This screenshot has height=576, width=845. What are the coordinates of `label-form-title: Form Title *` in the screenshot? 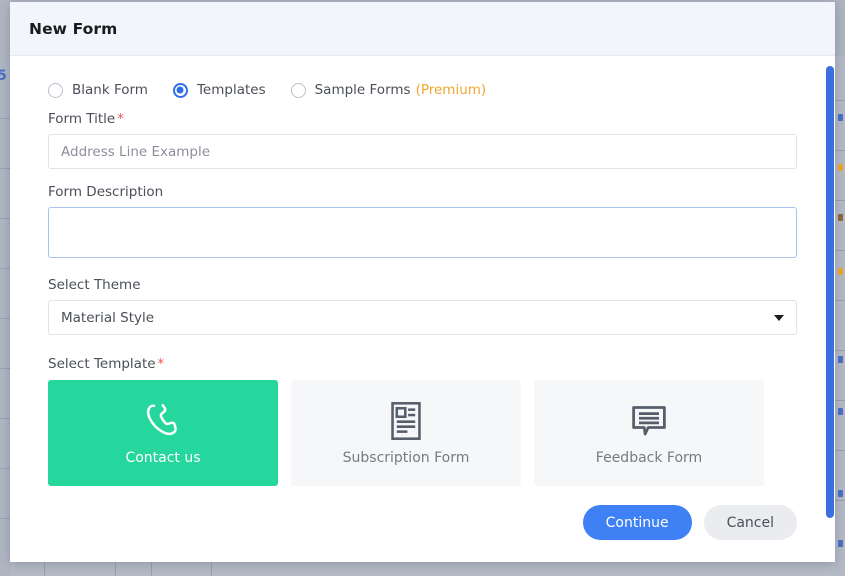 It's located at (422, 119).